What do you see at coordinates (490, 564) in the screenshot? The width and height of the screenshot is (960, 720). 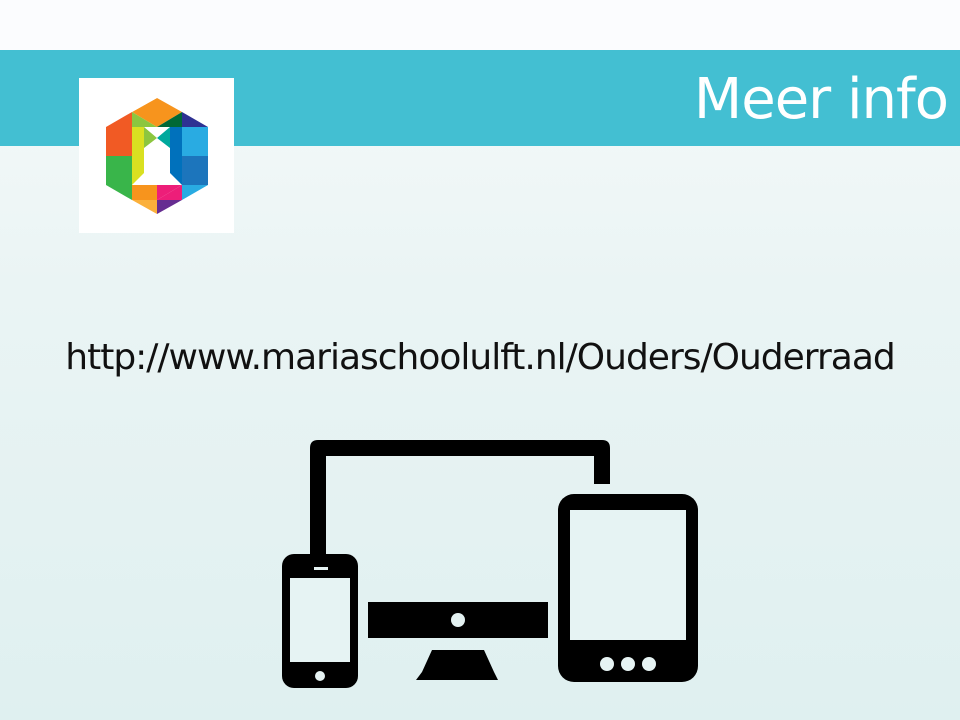 I see `responsive-devices-icon` at bounding box center [490, 564].